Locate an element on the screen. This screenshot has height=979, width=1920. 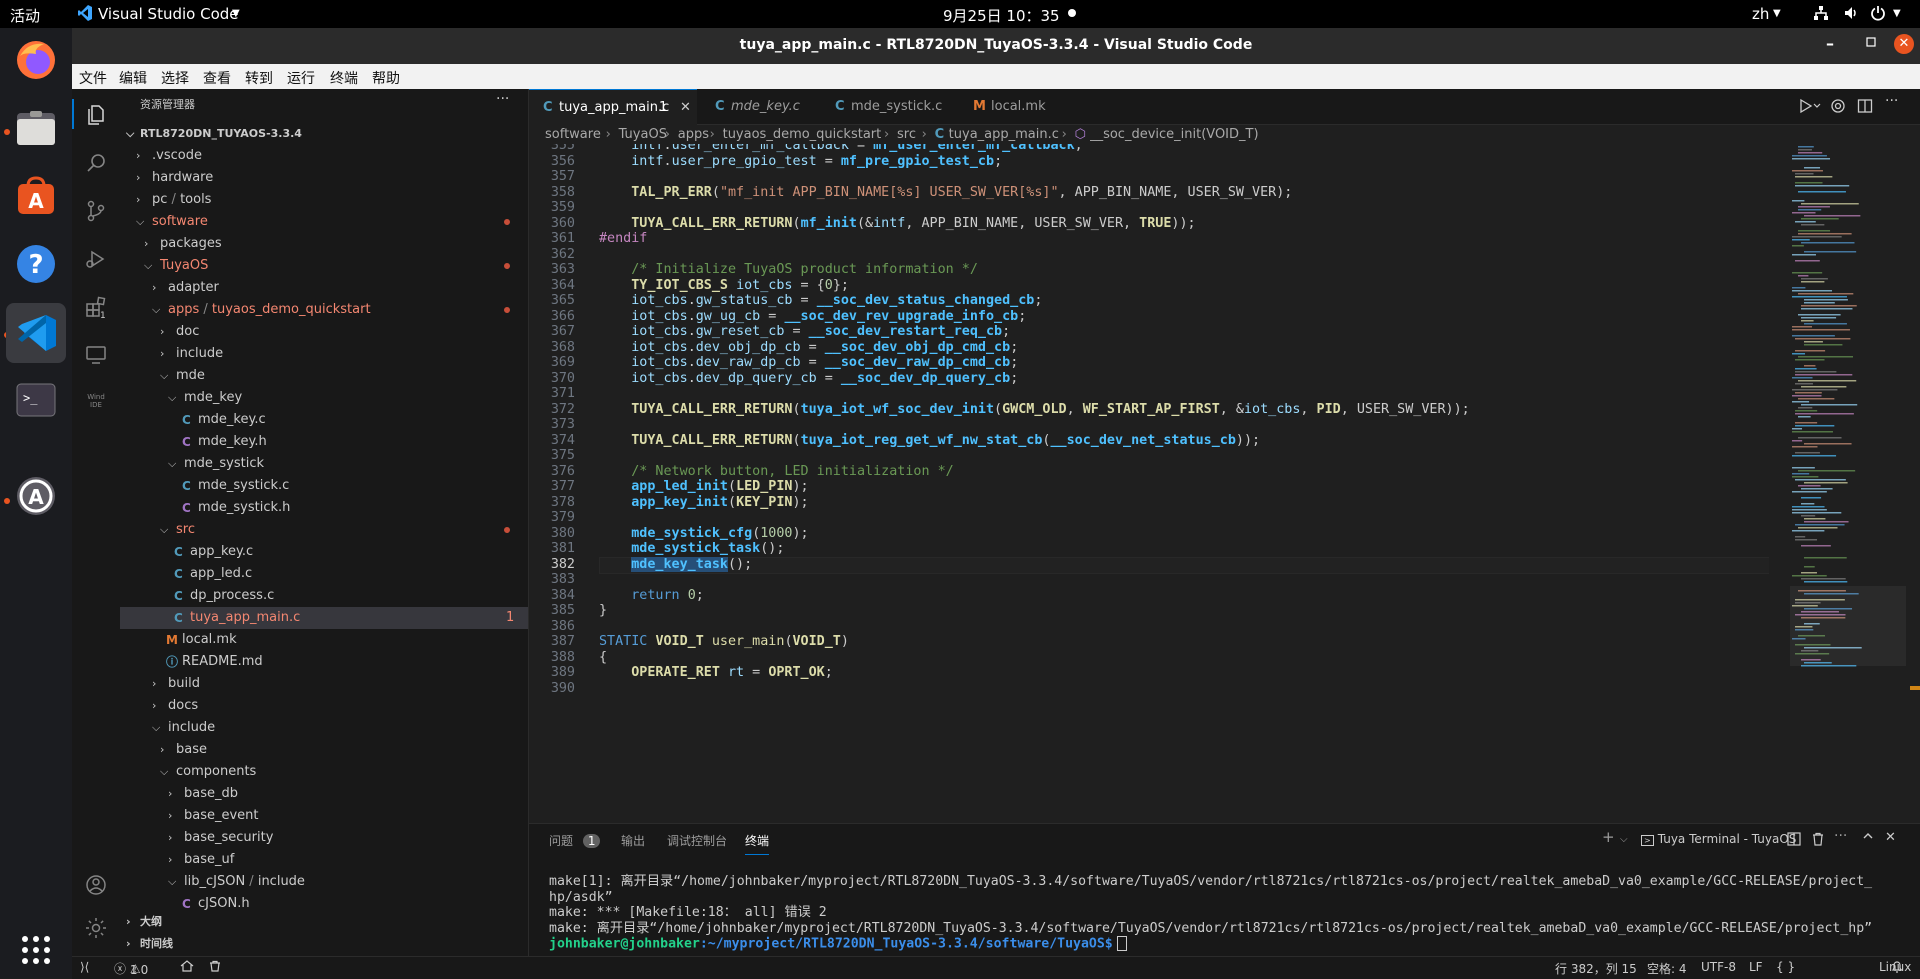
tree-item: › packages is located at coordinates (324, 244).